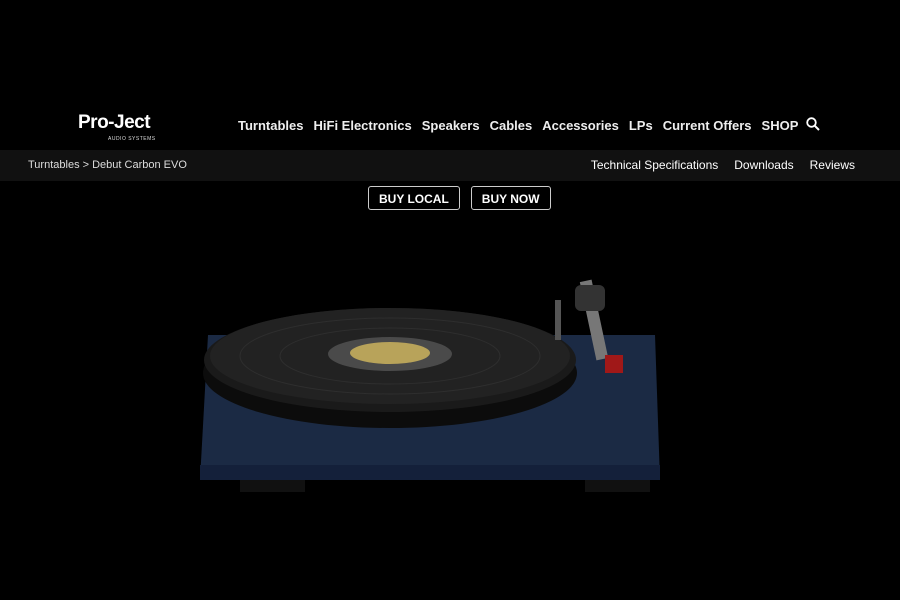  Describe the element at coordinates (510, 198) in the screenshot. I see `buy-now-button: BUY NOW` at that location.